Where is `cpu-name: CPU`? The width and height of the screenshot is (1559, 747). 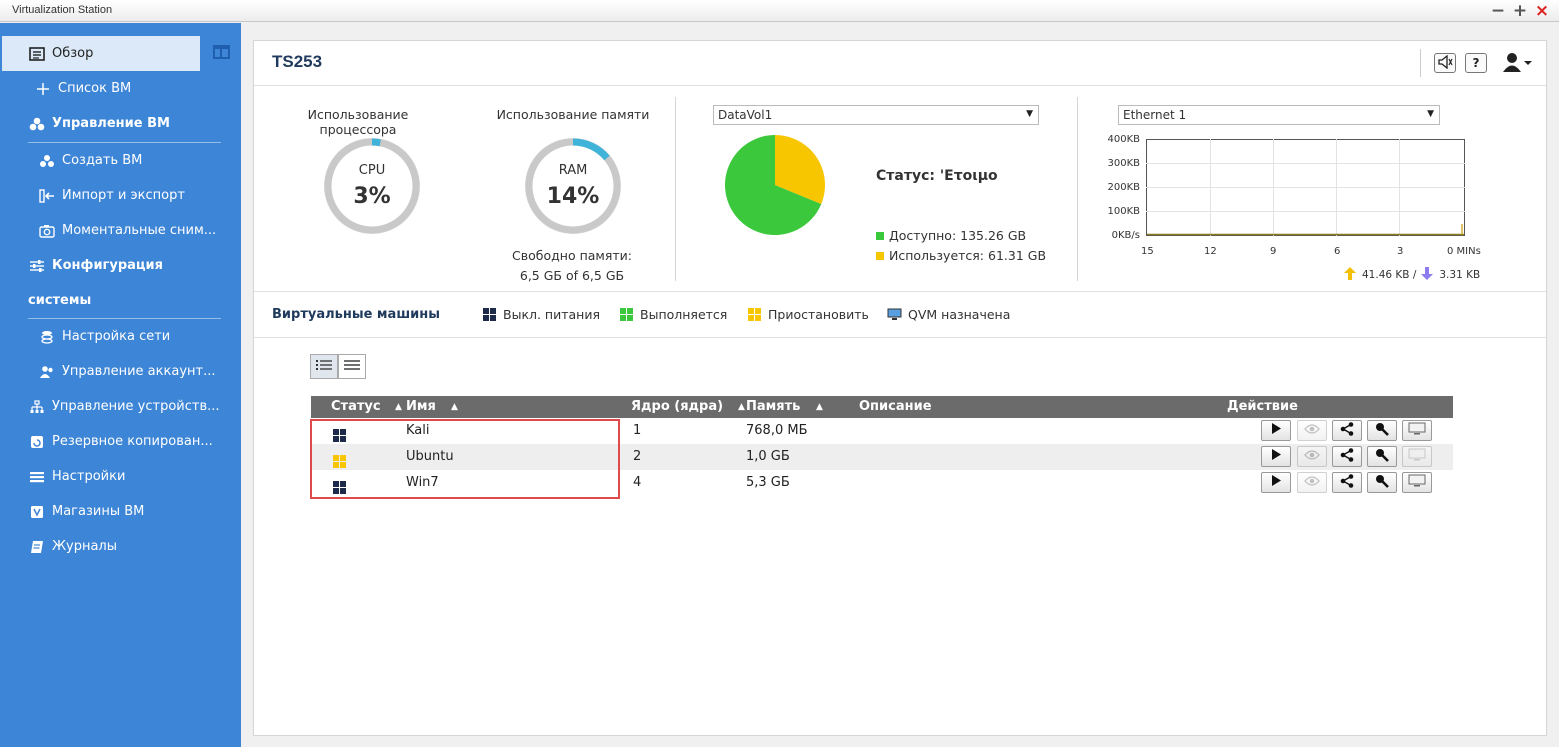 cpu-name: CPU is located at coordinates (372, 170).